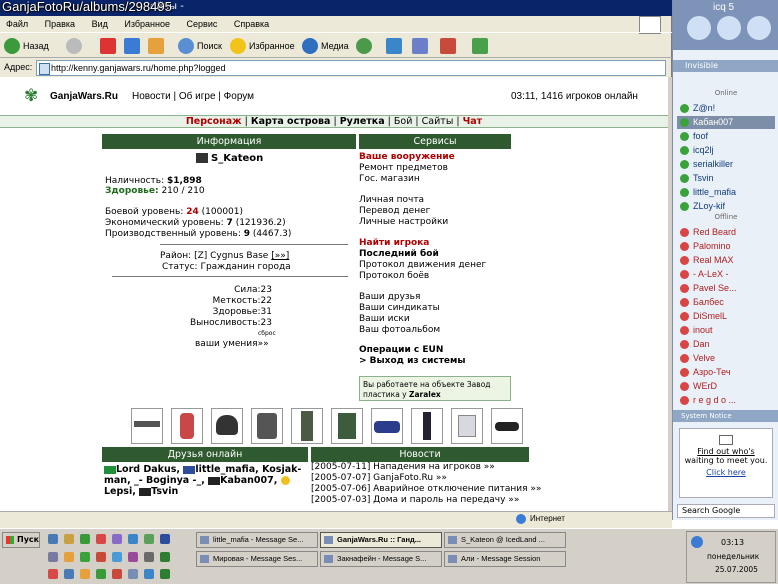 The height and width of the screenshot is (584, 778). I want to click on contact-item: little_mafia, so click(726, 192).